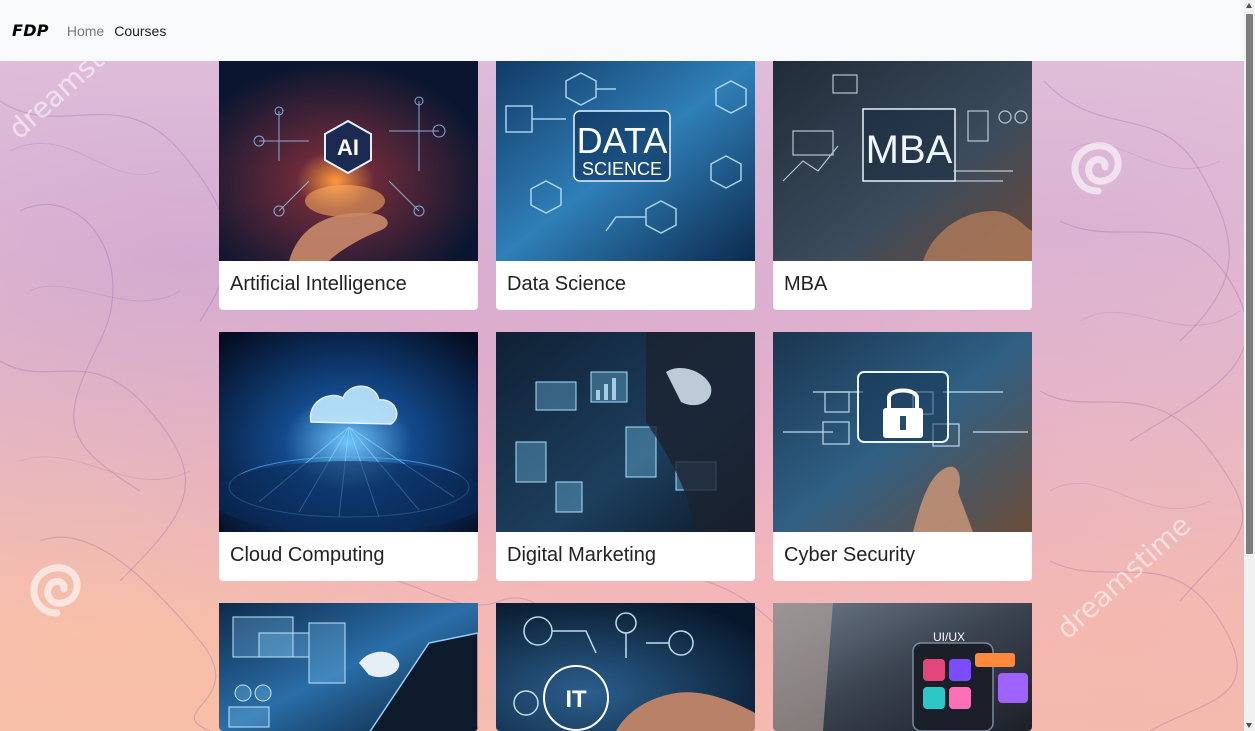 This screenshot has width=1255, height=731. I want to click on vertical-scrollbar, so click(1249, 365).